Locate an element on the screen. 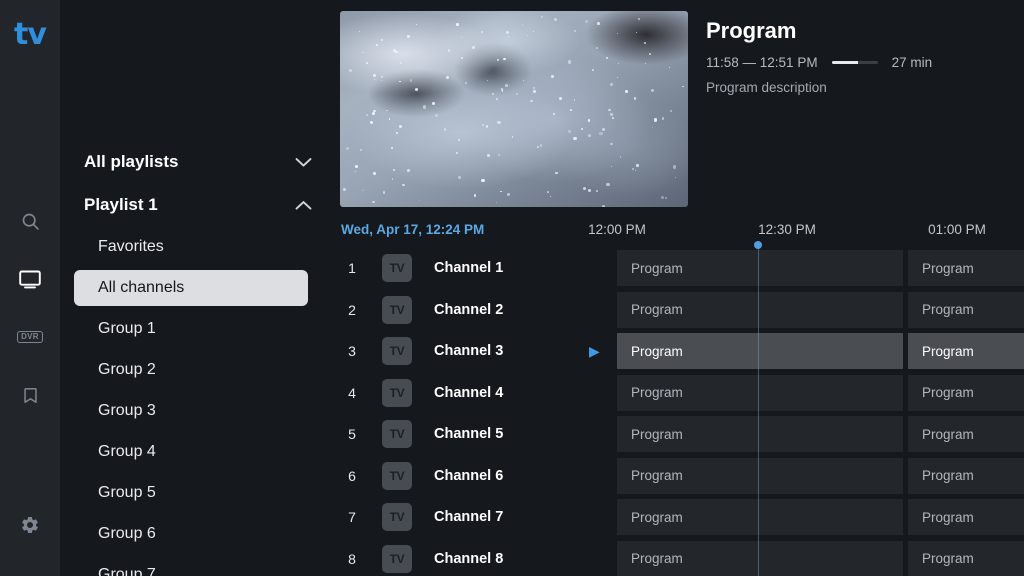  table-row: 3 TV Channel 3 ▶ Program Program is located at coordinates (680, 351).